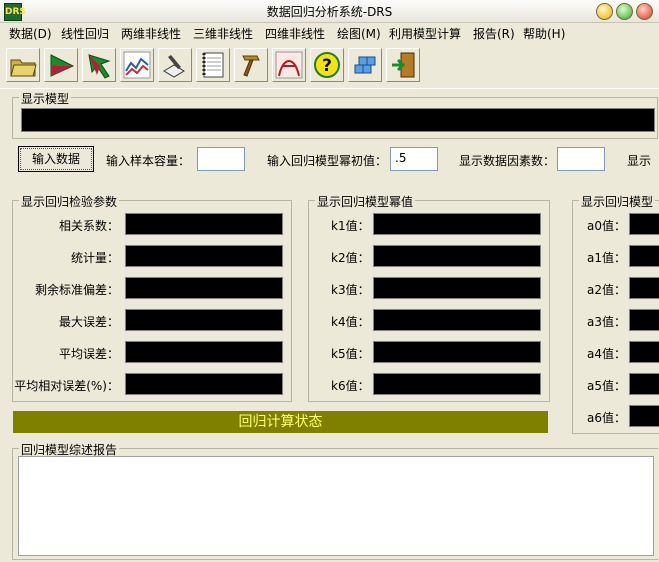  Describe the element at coordinates (350, 322) in the screenshot. I see `power-label: k4值：` at that location.